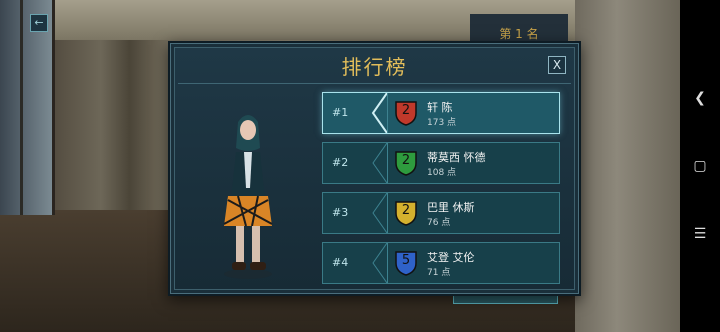  Describe the element at coordinates (340, 112) in the screenshot. I see `rank-number: #1` at that location.